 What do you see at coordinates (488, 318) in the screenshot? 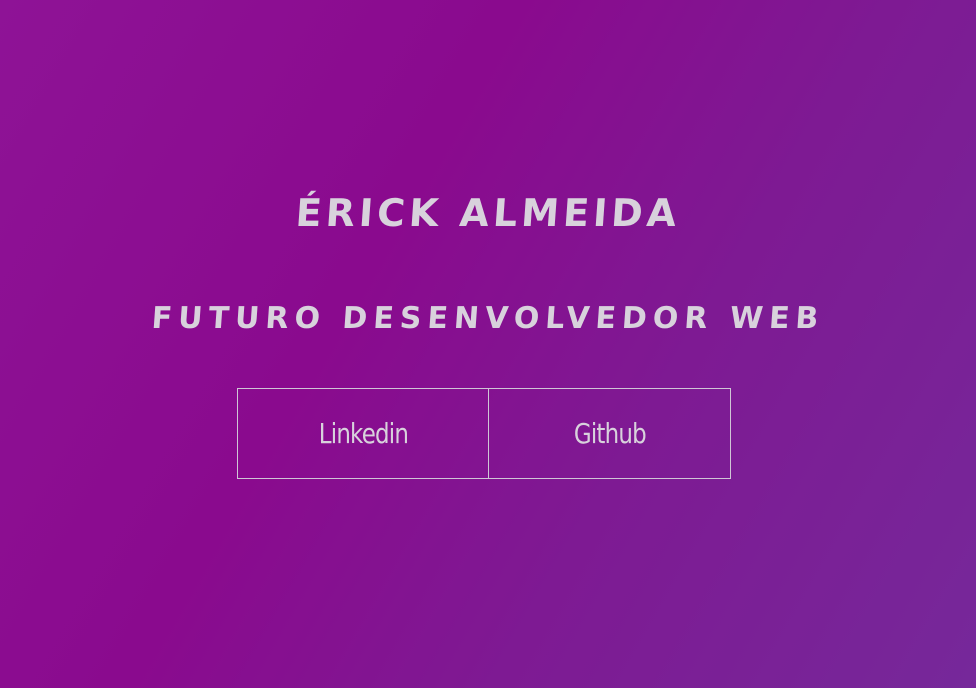
I see `subtitle-role: FUTURO DESENVOLVEDOR WEB` at bounding box center [488, 318].